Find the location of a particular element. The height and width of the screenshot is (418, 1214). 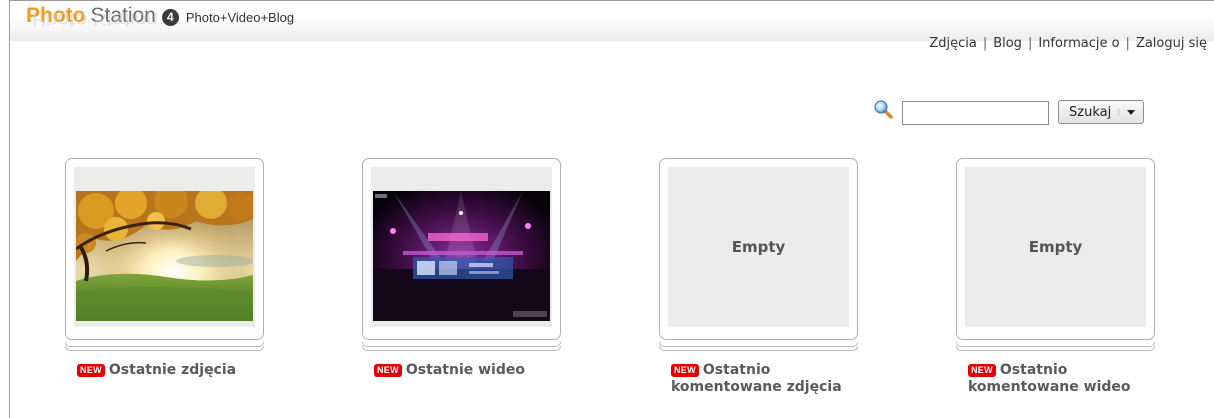

nav-link-login: Zaloguj się is located at coordinates (1171, 43).